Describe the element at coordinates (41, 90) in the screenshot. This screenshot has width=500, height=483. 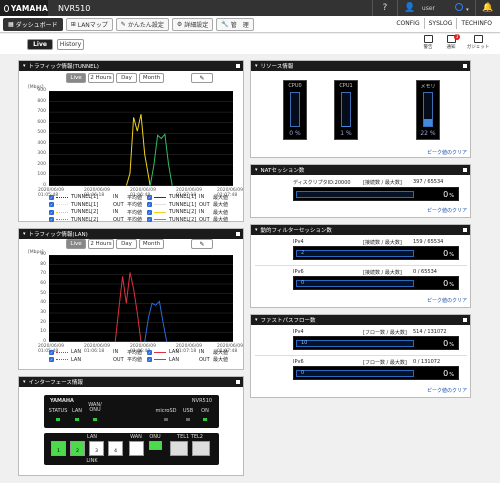
I see `y-tick-label: 900` at that location.